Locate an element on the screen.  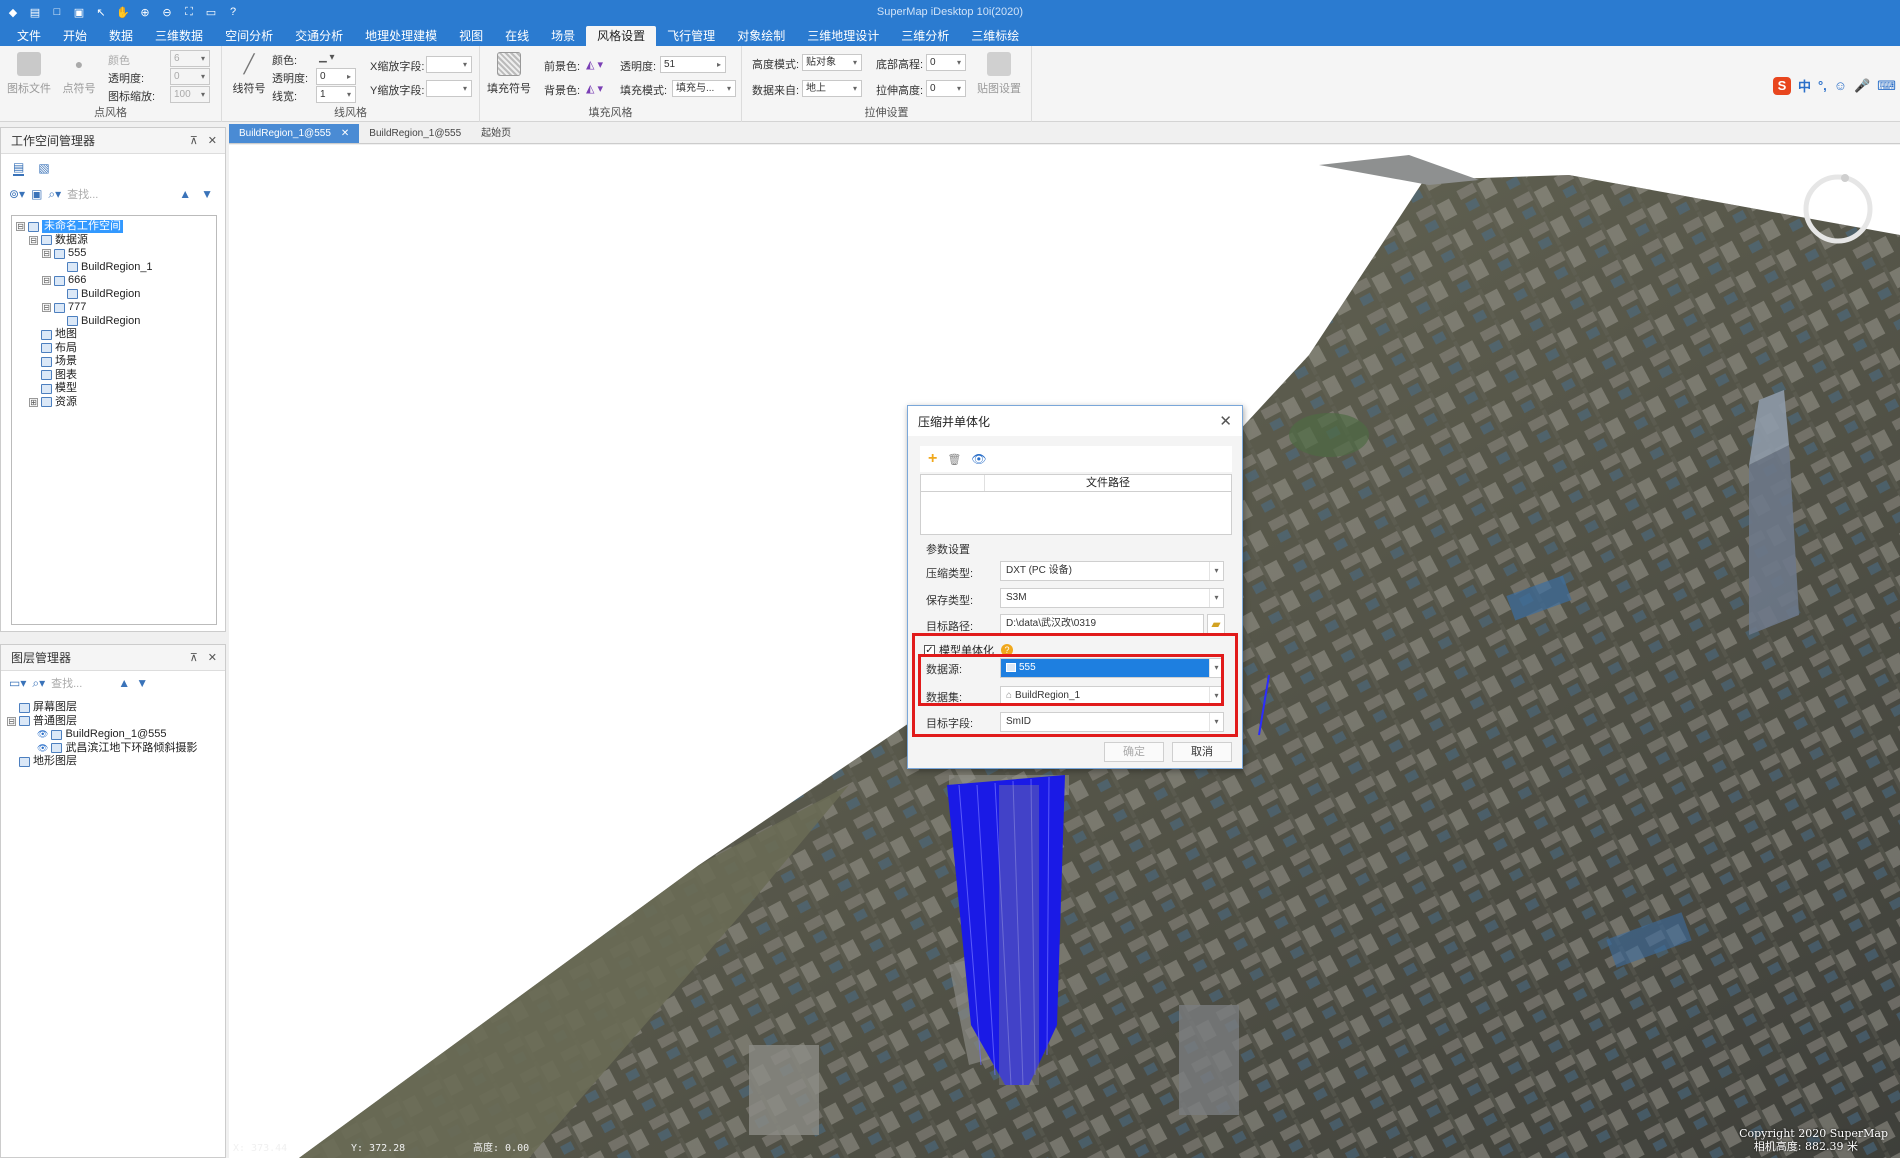
fill-mode-select: 填充与... ▾ is located at coordinates (704, 88).